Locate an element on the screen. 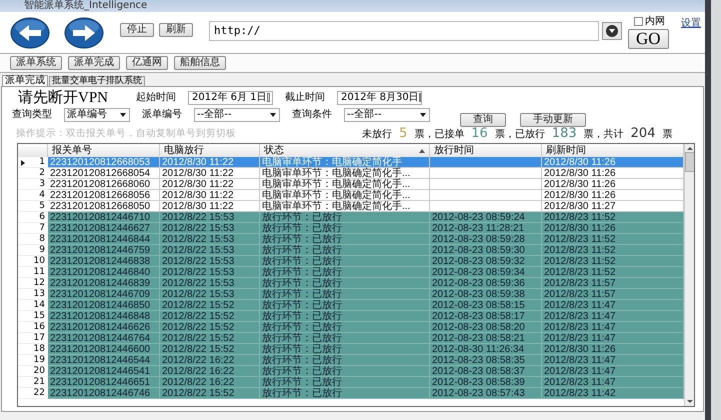 The height and width of the screenshot is (420, 721). tab: 批量交单电子排队系统 is located at coordinates (97, 81).